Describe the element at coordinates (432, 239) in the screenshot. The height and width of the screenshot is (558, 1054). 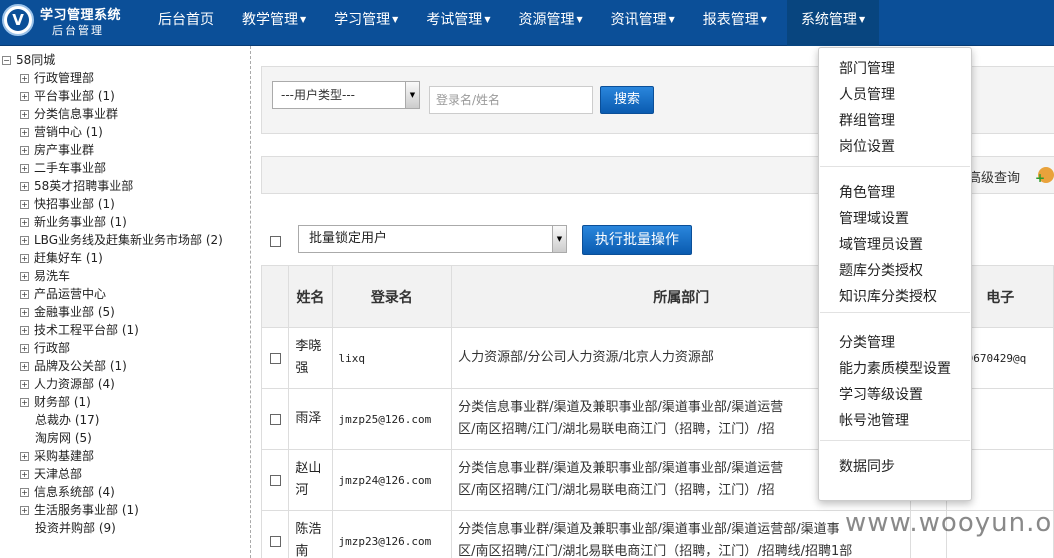
I see `batch-operation-select: 批量锁定用户 ▼` at that location.